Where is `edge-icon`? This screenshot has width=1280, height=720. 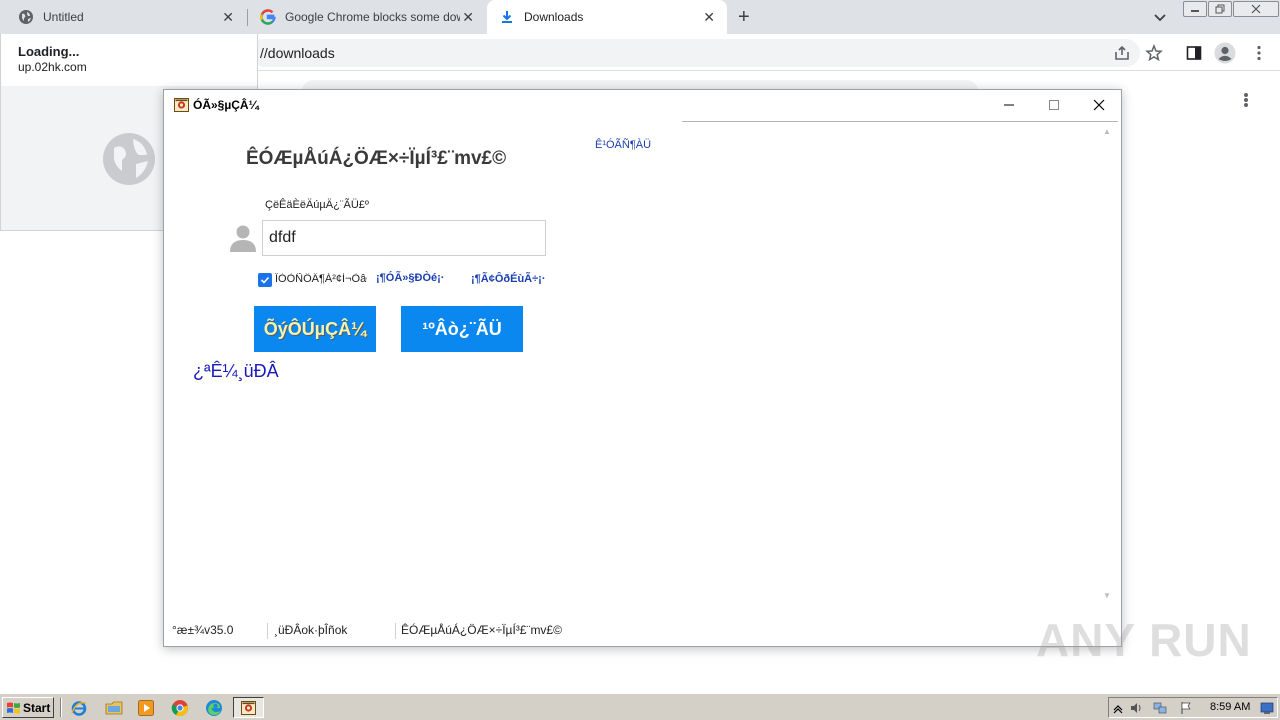 edge-icon is located at coordinates (214, 708).